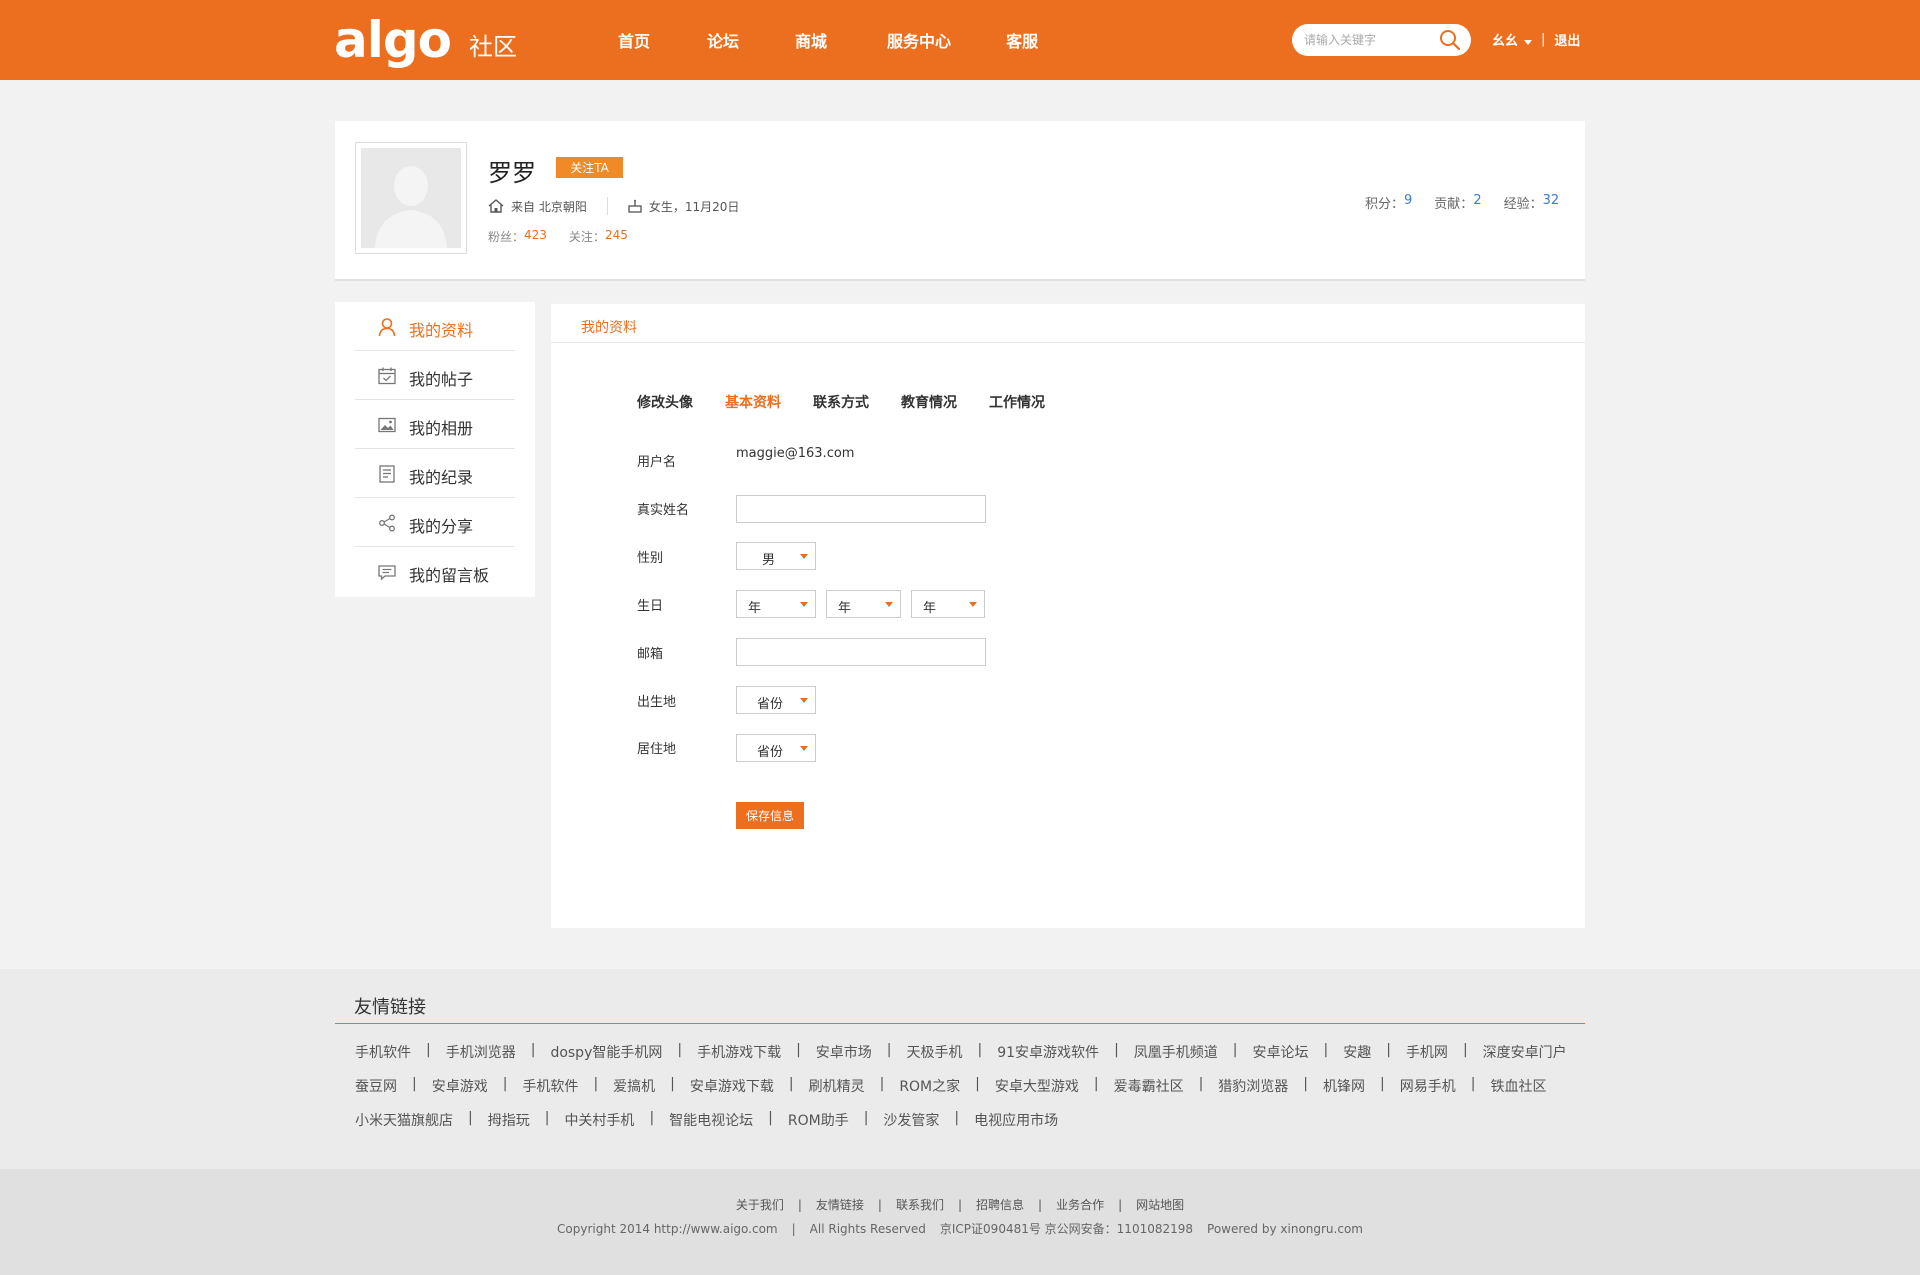 This screenshot has width=1920, height=1275. I want to click on friend-link: 安卓市场, so click(844, 1052).